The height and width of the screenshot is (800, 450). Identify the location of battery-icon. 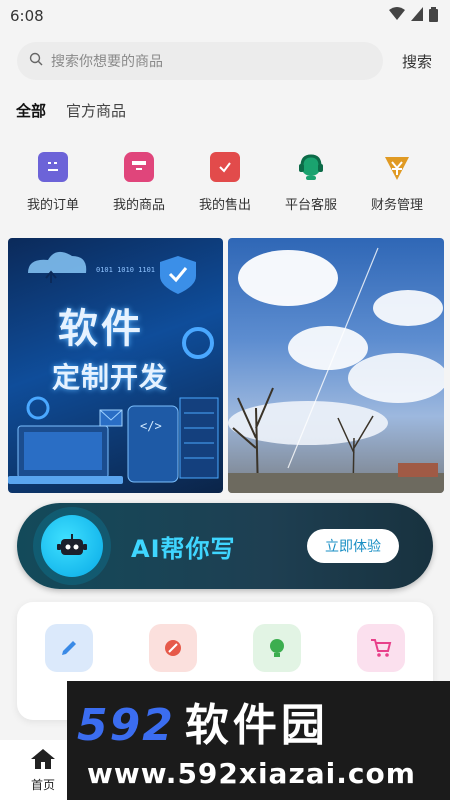
(433, 16).